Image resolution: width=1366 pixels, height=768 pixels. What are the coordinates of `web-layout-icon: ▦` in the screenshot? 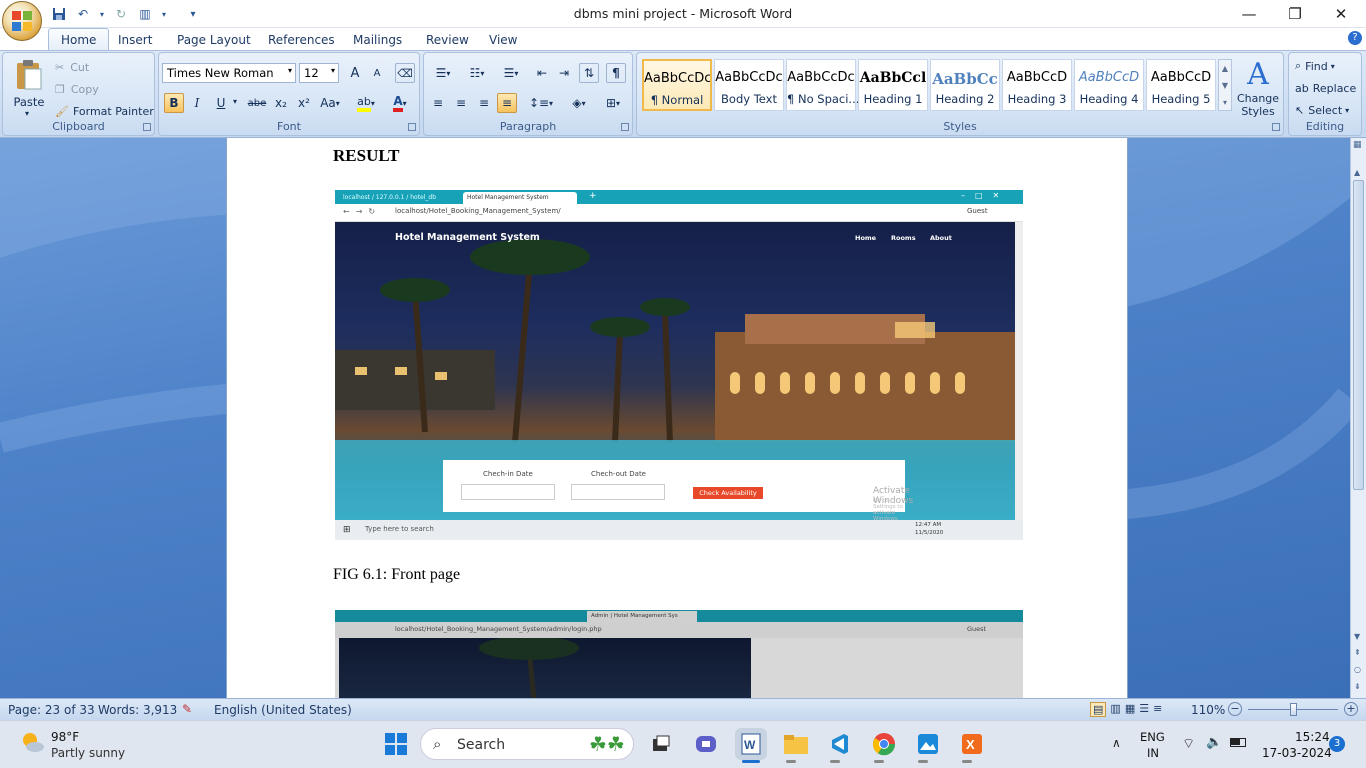 It's located at (1130, 709).